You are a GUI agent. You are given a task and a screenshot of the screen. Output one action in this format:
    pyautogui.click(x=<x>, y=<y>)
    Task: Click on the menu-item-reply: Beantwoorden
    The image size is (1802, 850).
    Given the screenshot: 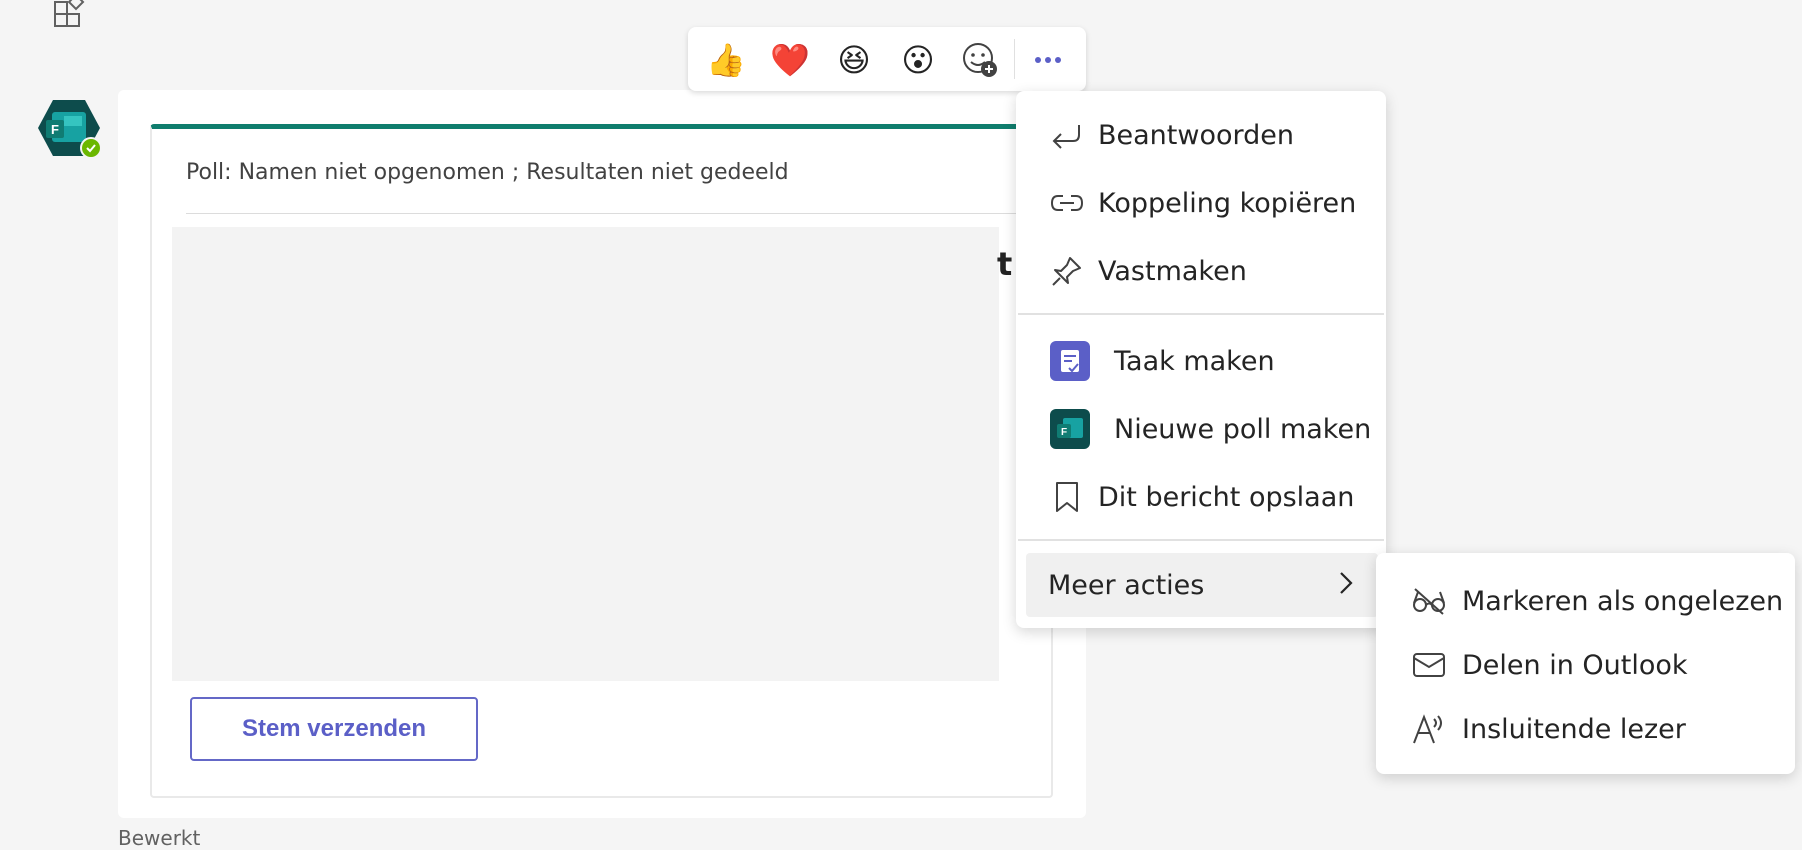 What is the action you would take?
    pyautogui.click(x=1201, y=135)
    